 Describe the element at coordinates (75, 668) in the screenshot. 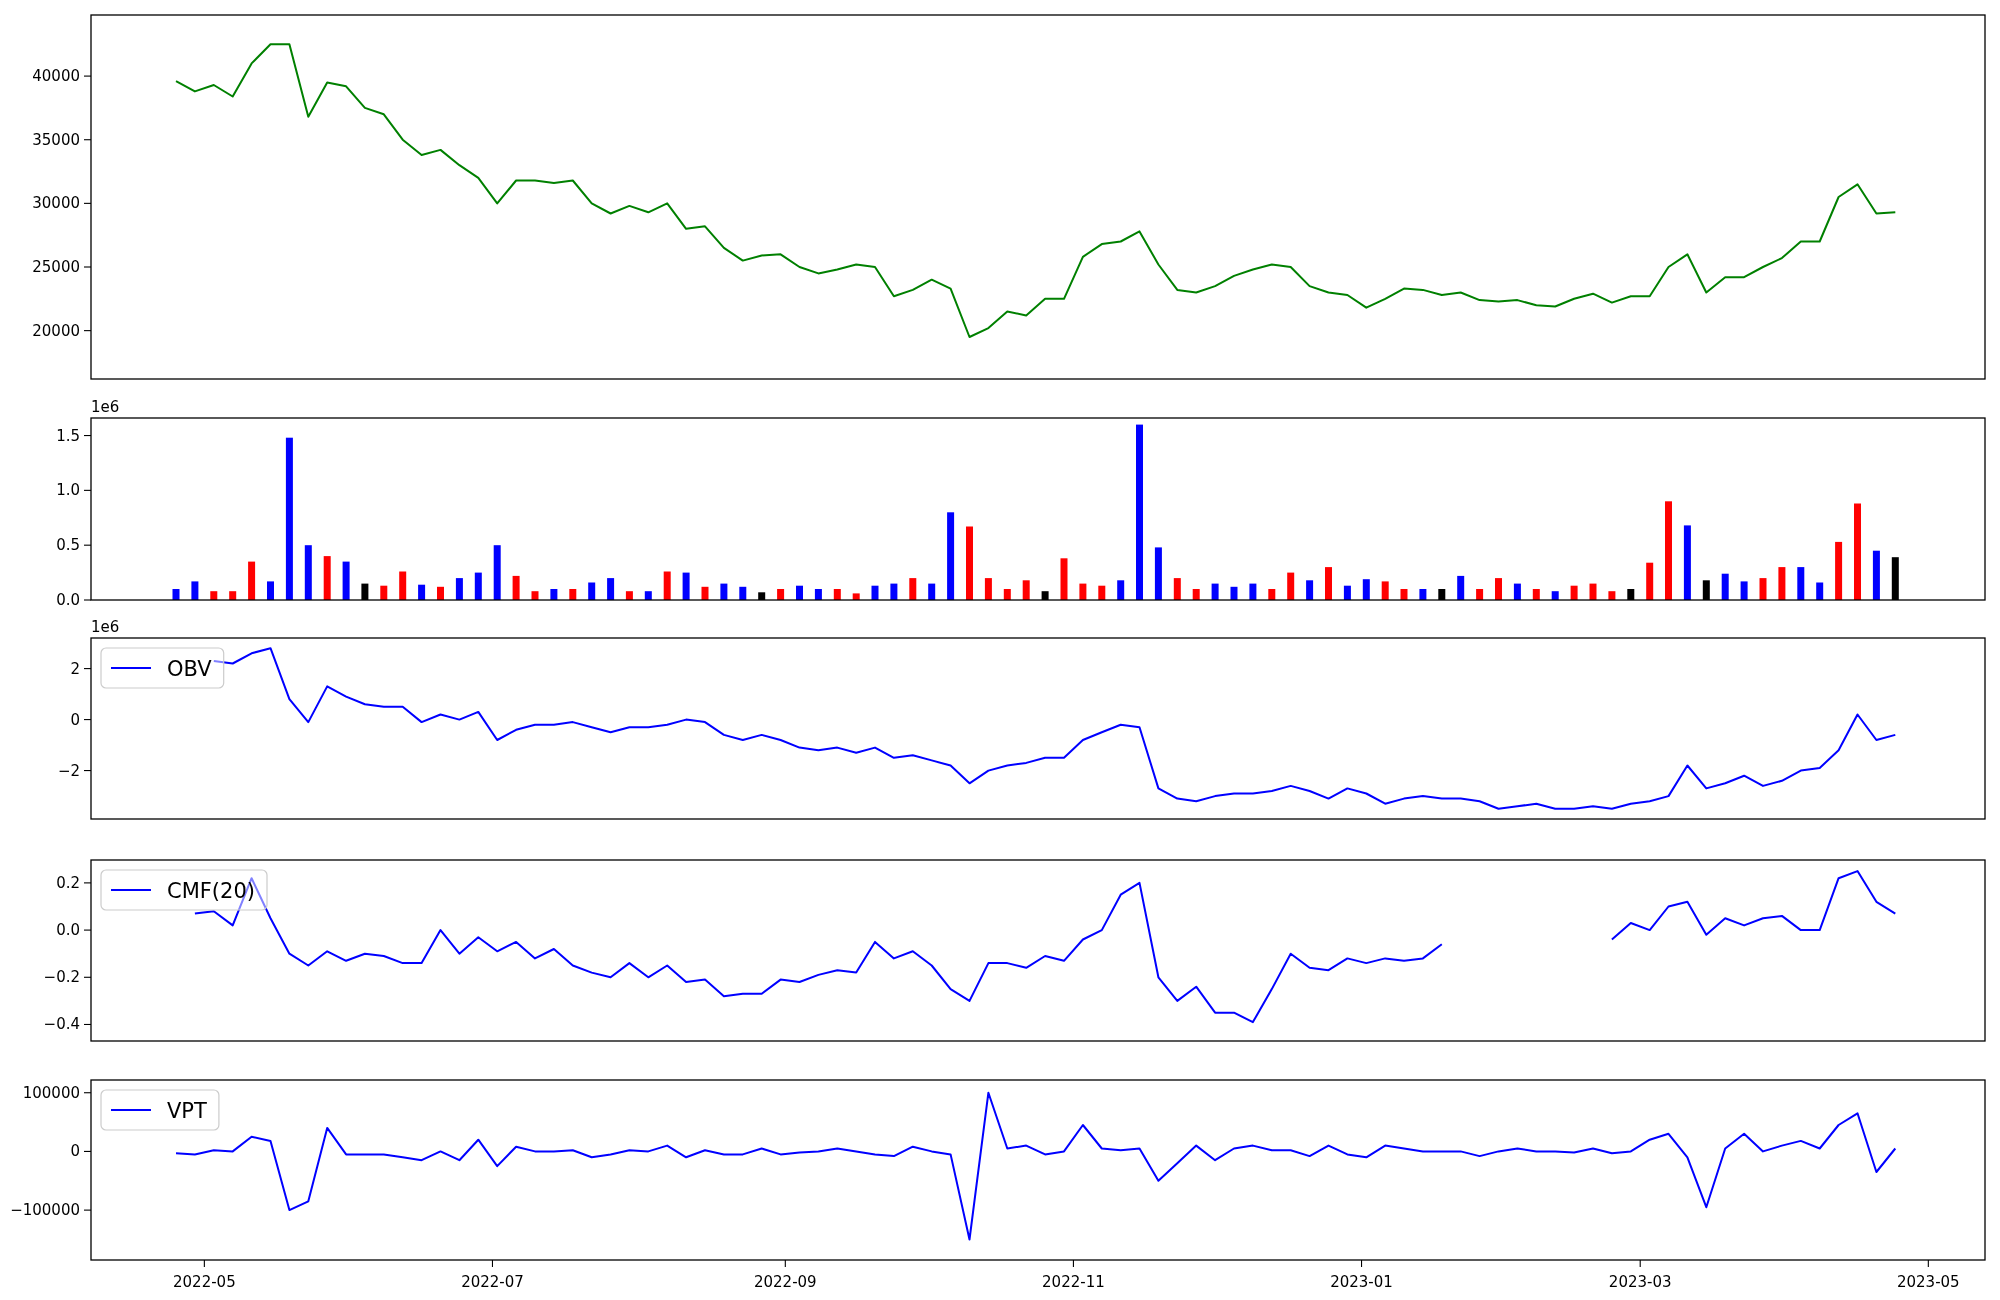

I see `tick-label: 2` at that location.